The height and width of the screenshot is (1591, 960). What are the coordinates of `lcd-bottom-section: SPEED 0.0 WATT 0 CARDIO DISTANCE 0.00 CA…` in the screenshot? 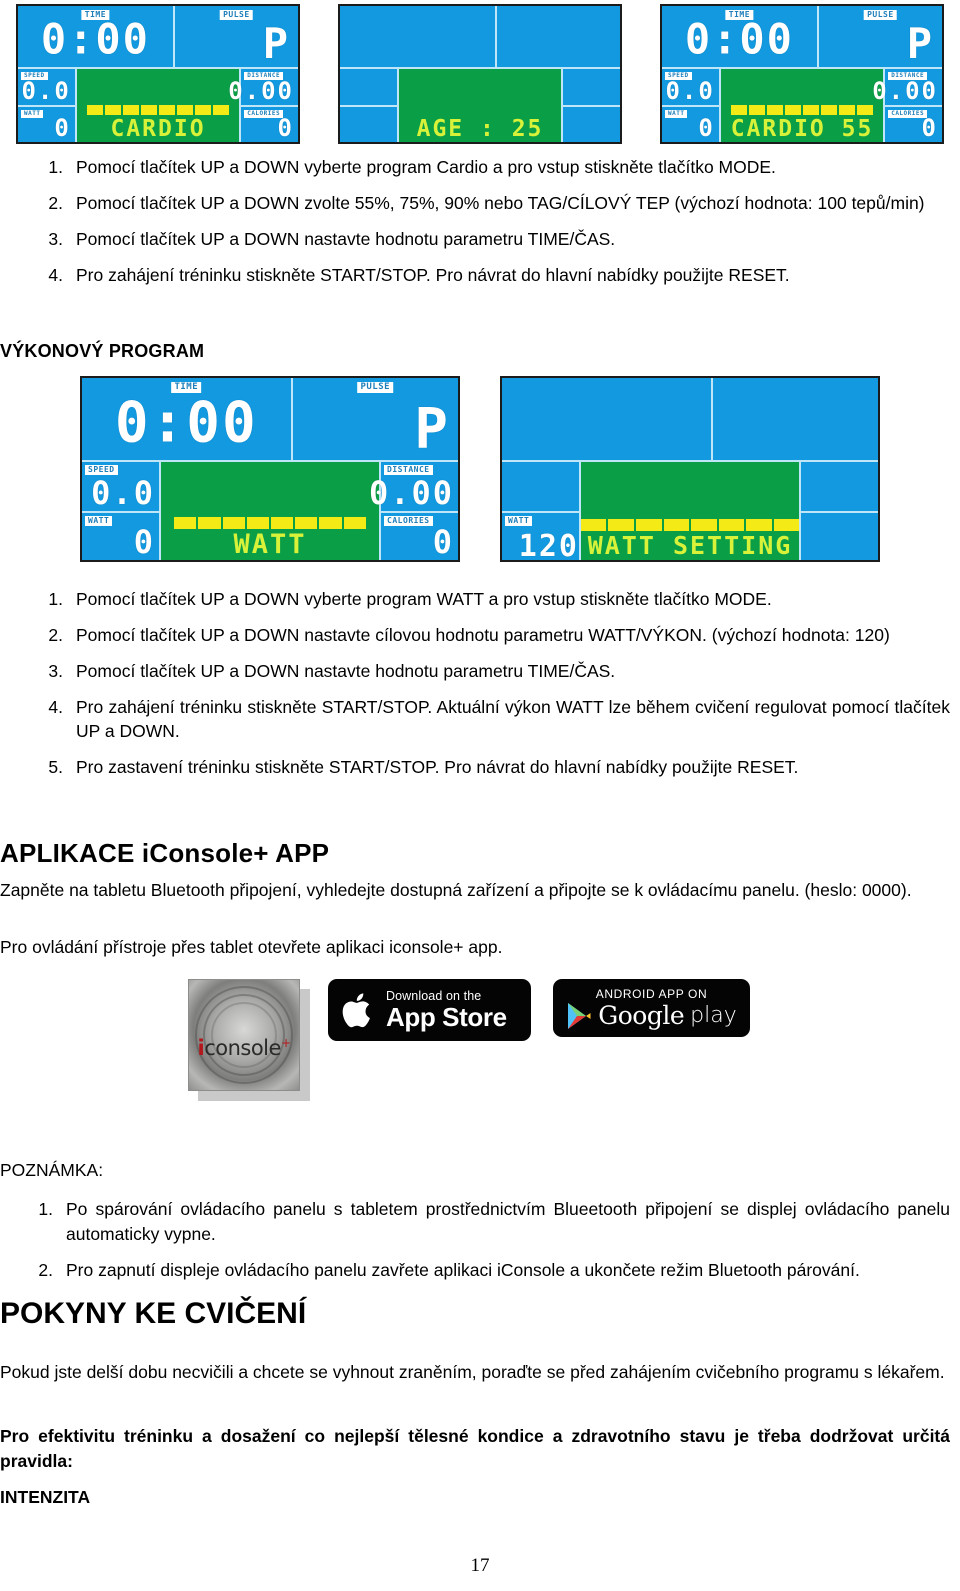 It's located at (158, 105).